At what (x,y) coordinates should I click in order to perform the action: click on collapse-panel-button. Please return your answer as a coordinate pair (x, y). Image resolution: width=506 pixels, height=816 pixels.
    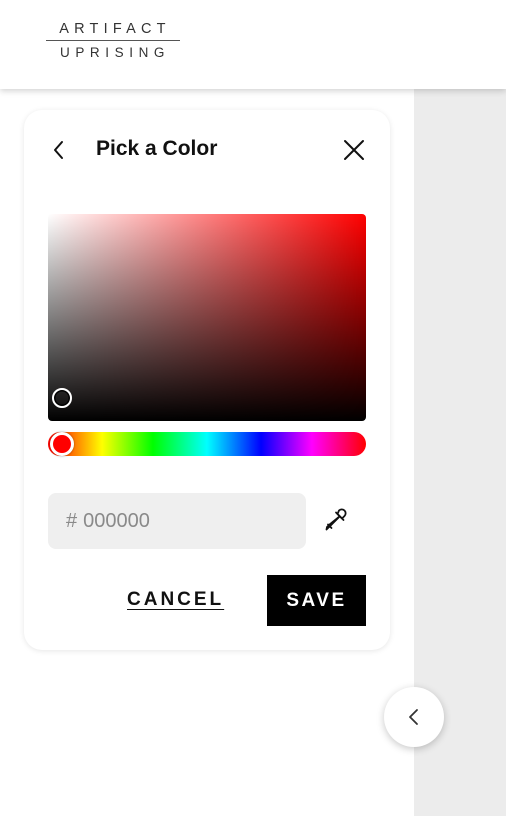
    Looking at the image, I should click on (414, 717).